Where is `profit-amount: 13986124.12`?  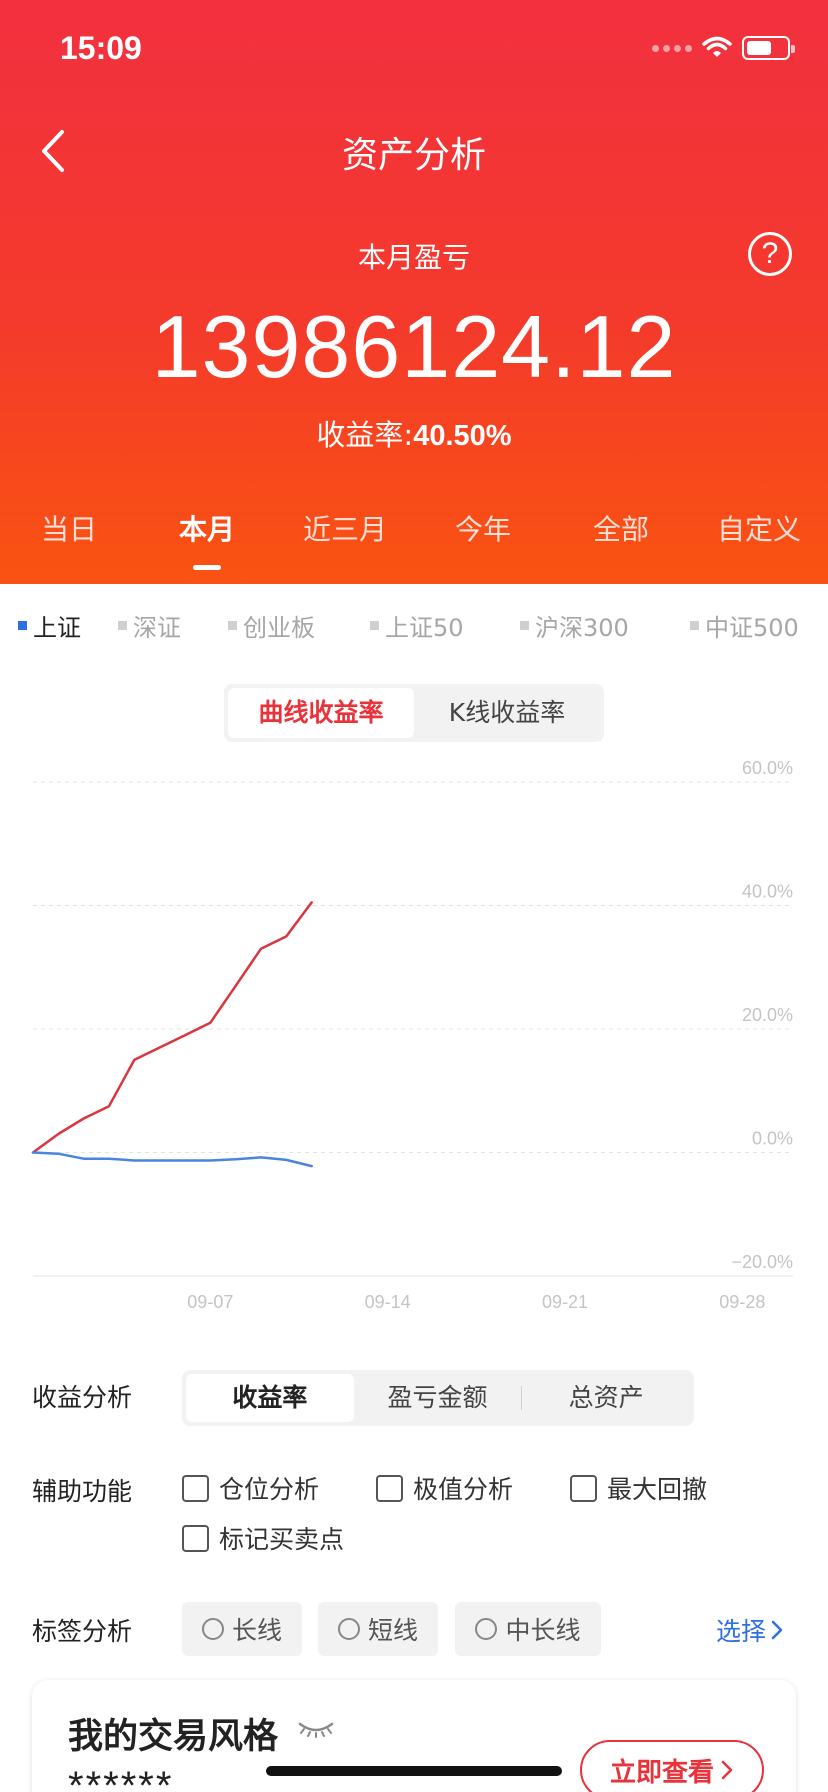
profit-amount: 13986124.12 is located at coordinates (414, 346).